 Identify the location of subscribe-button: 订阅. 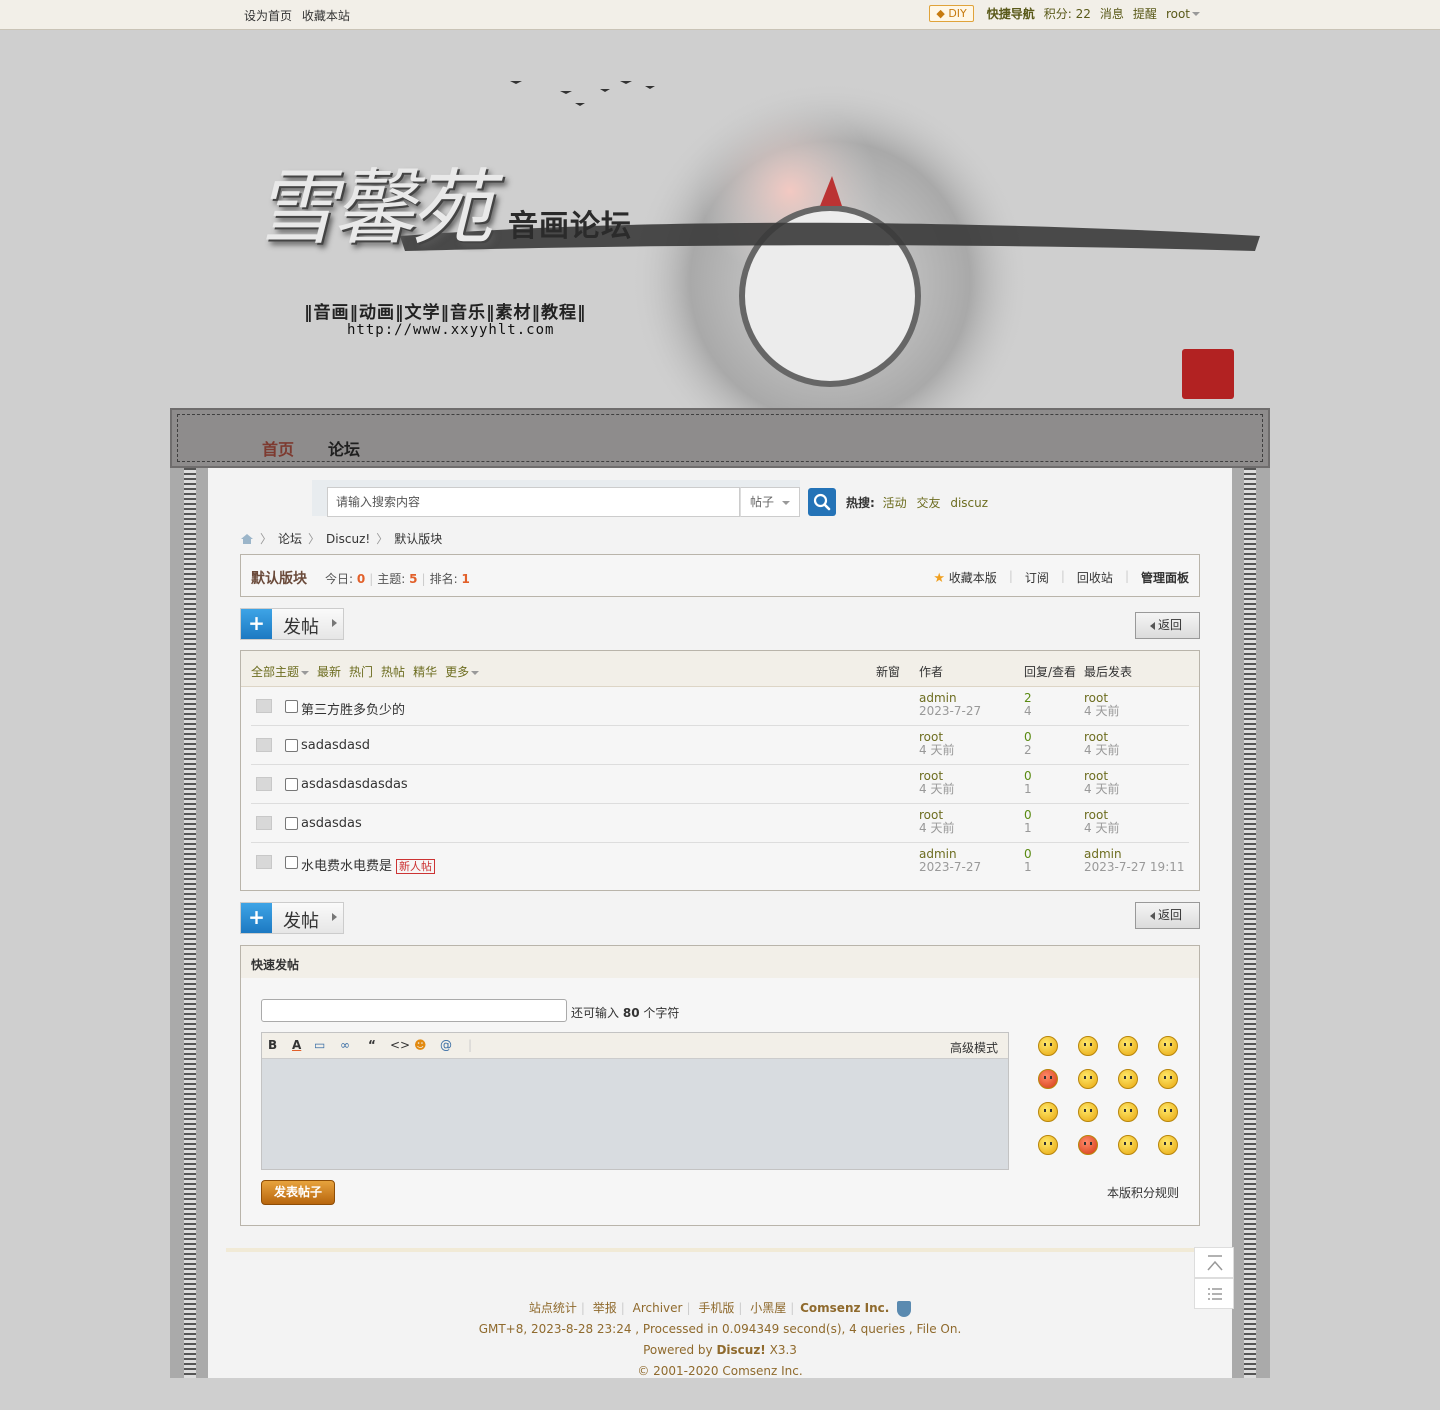
(1037, 577).